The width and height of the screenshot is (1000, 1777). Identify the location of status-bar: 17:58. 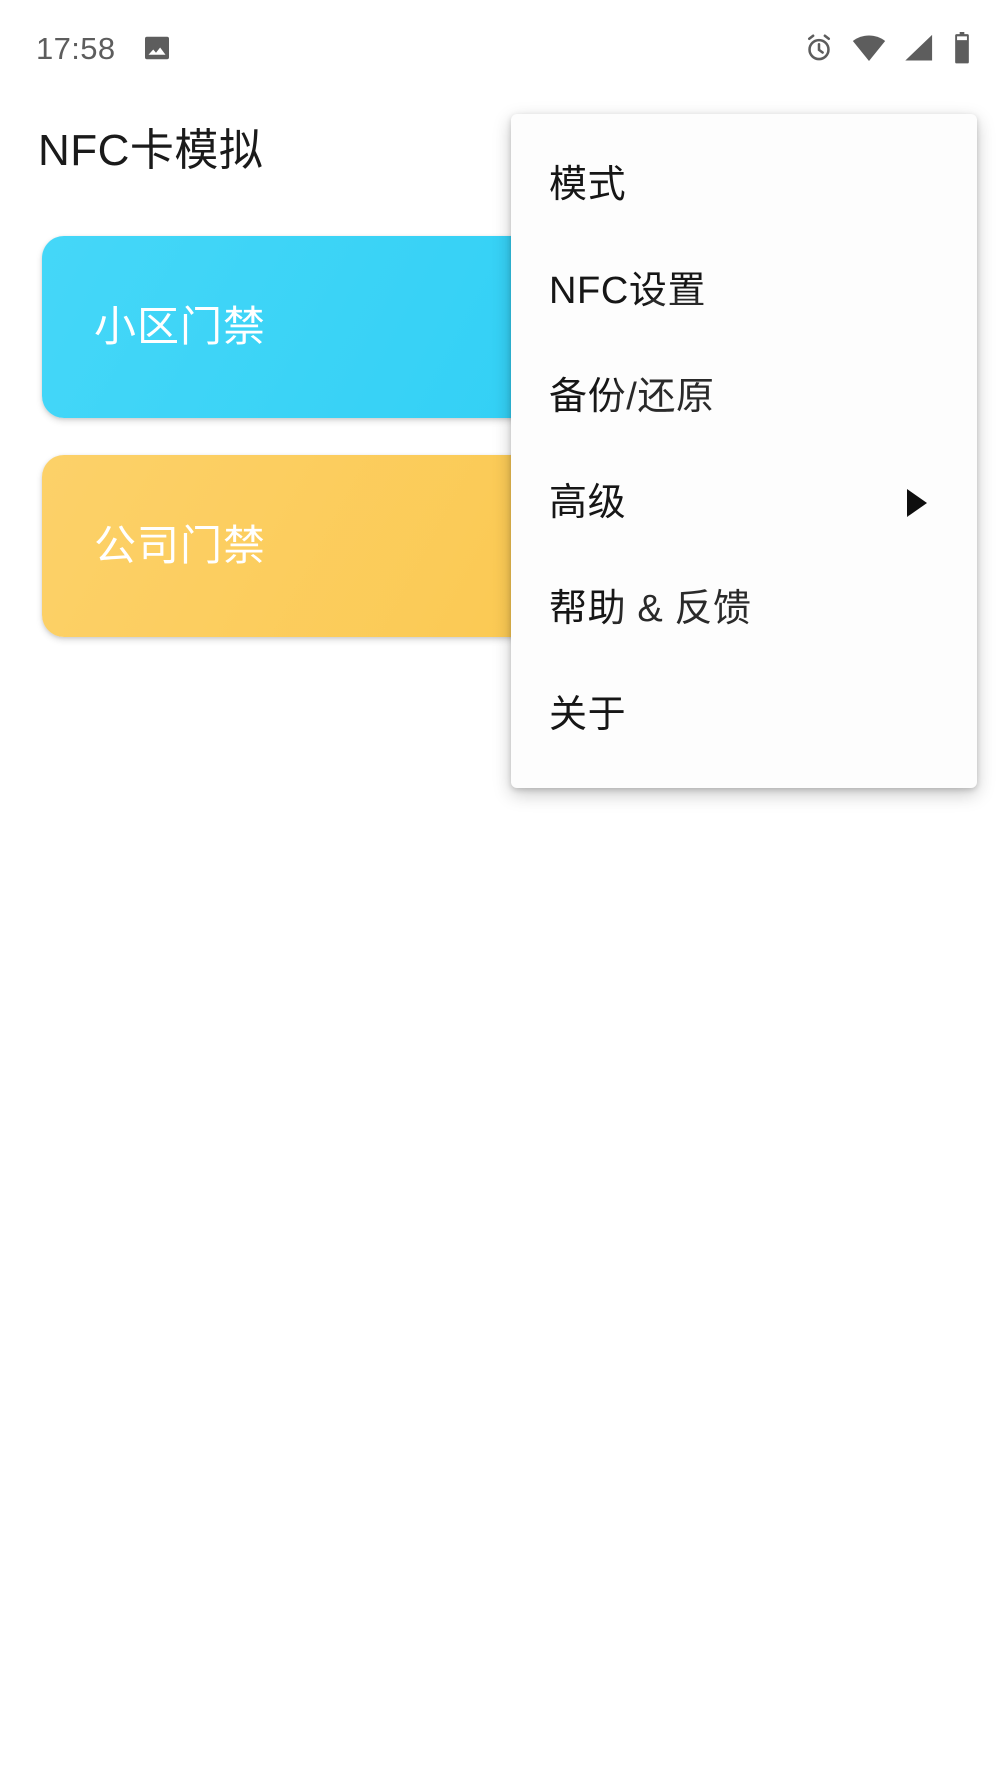
(500, 48).